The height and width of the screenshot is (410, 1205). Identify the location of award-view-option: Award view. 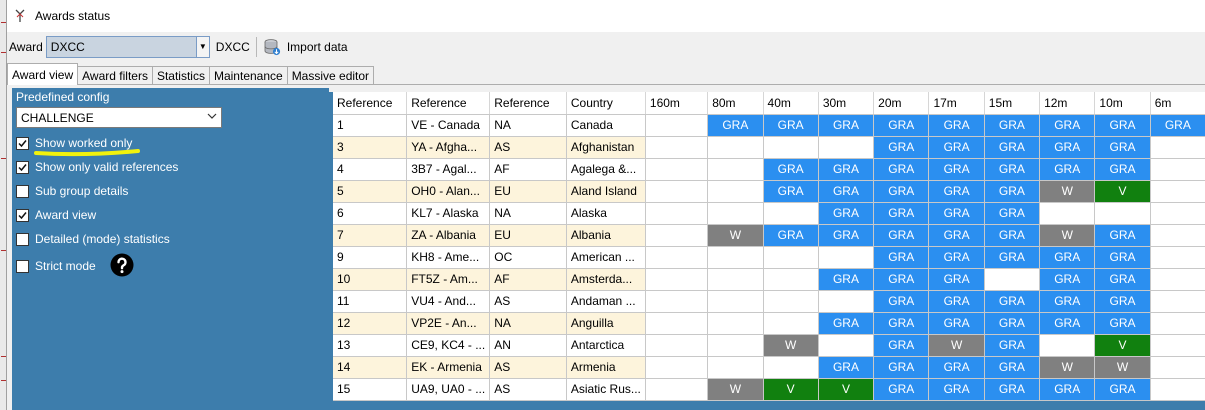
(56, 215).